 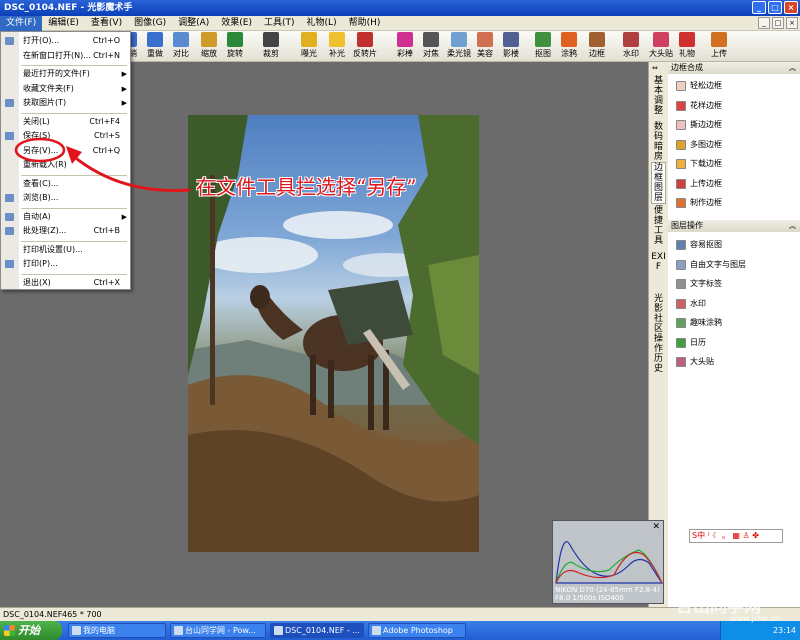 I want to click on vtab-3: 便捷工具, so click(x=658, y=226).